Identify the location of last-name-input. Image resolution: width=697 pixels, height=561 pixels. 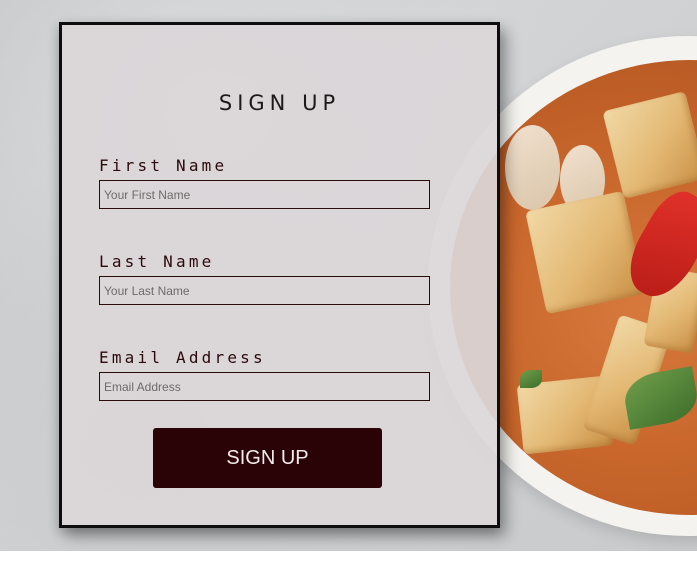
(264, 290).